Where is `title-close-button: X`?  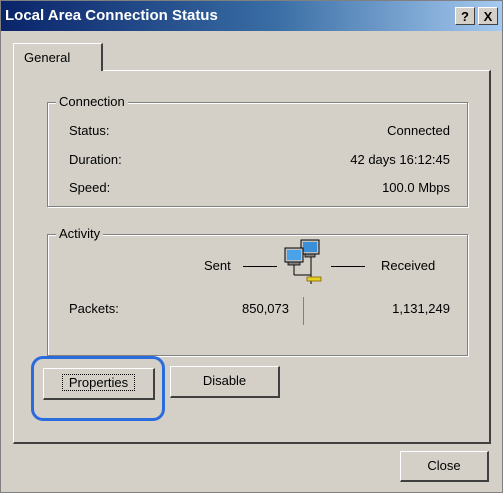 title-close-button: X is located at coordinates (488, 16).